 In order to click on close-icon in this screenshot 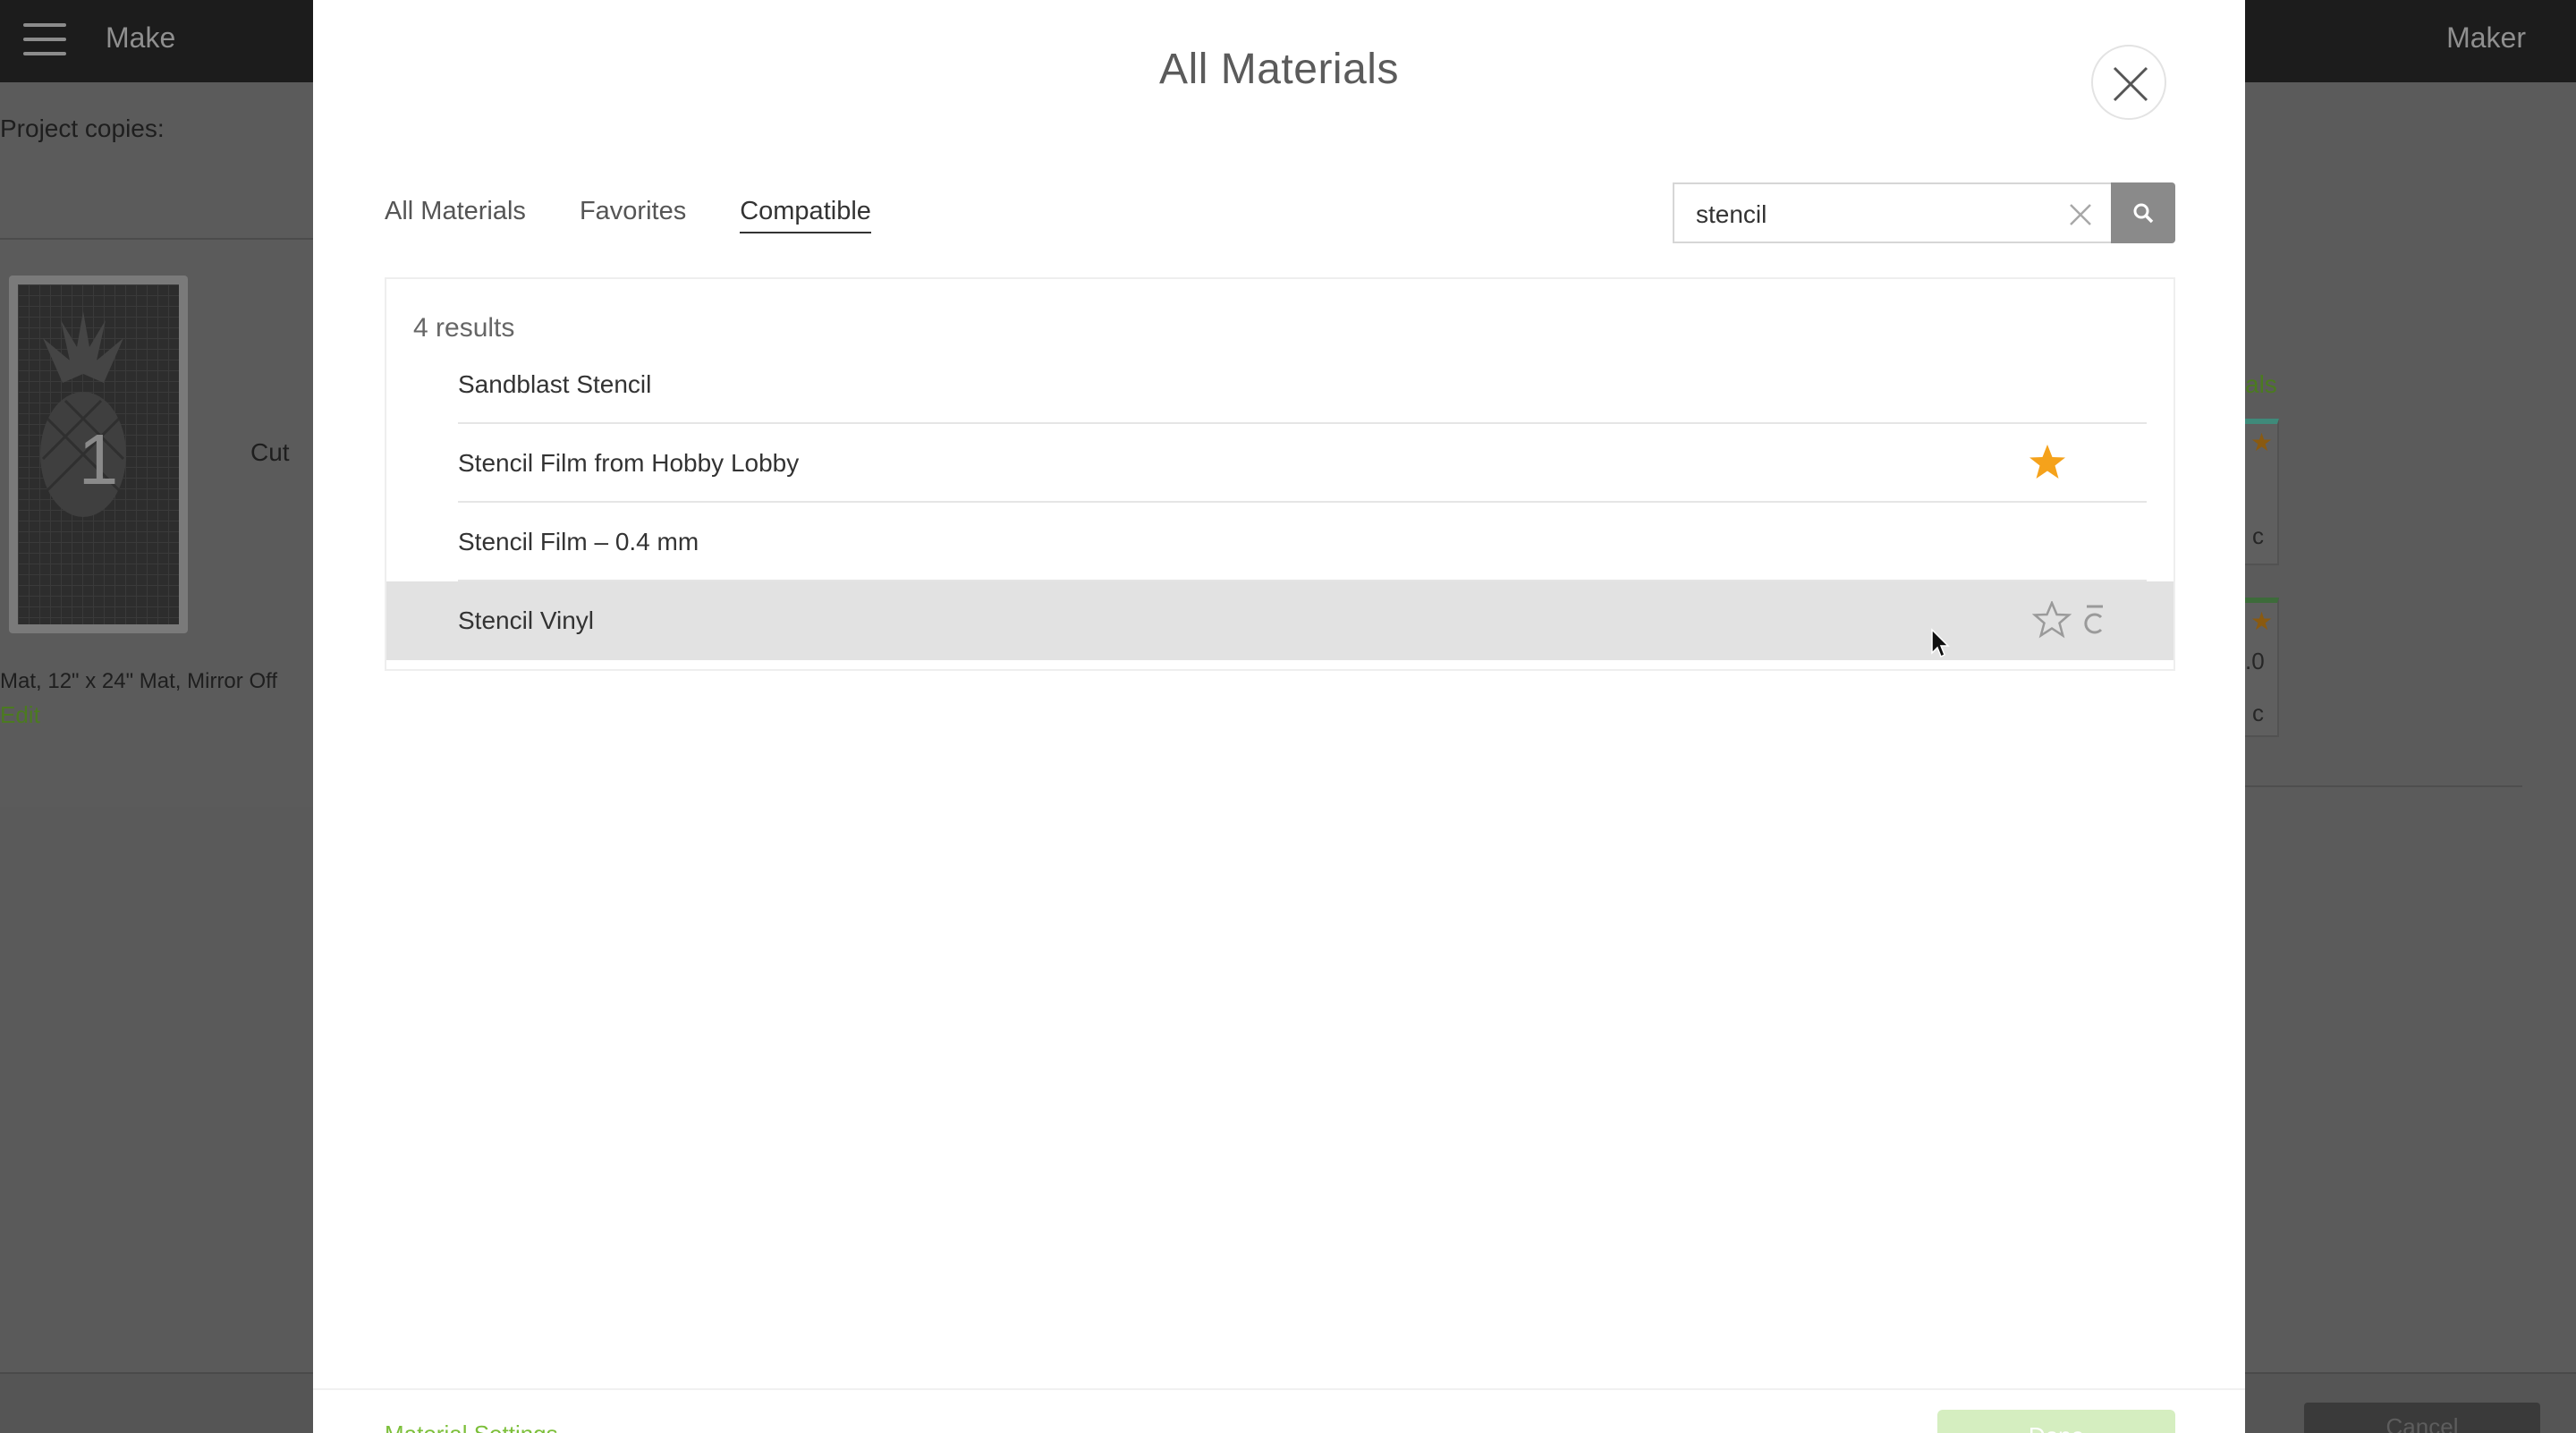, I will do `click(2130, 84)`.